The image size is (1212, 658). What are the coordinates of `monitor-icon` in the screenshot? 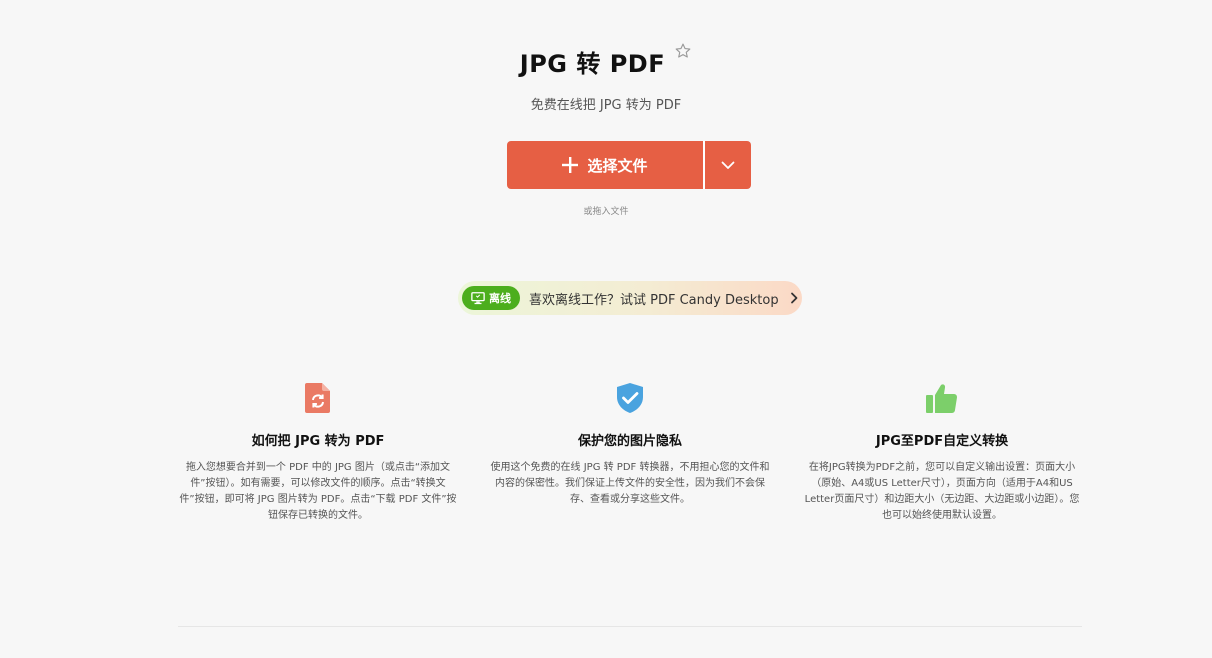 It's located at (478, 298).